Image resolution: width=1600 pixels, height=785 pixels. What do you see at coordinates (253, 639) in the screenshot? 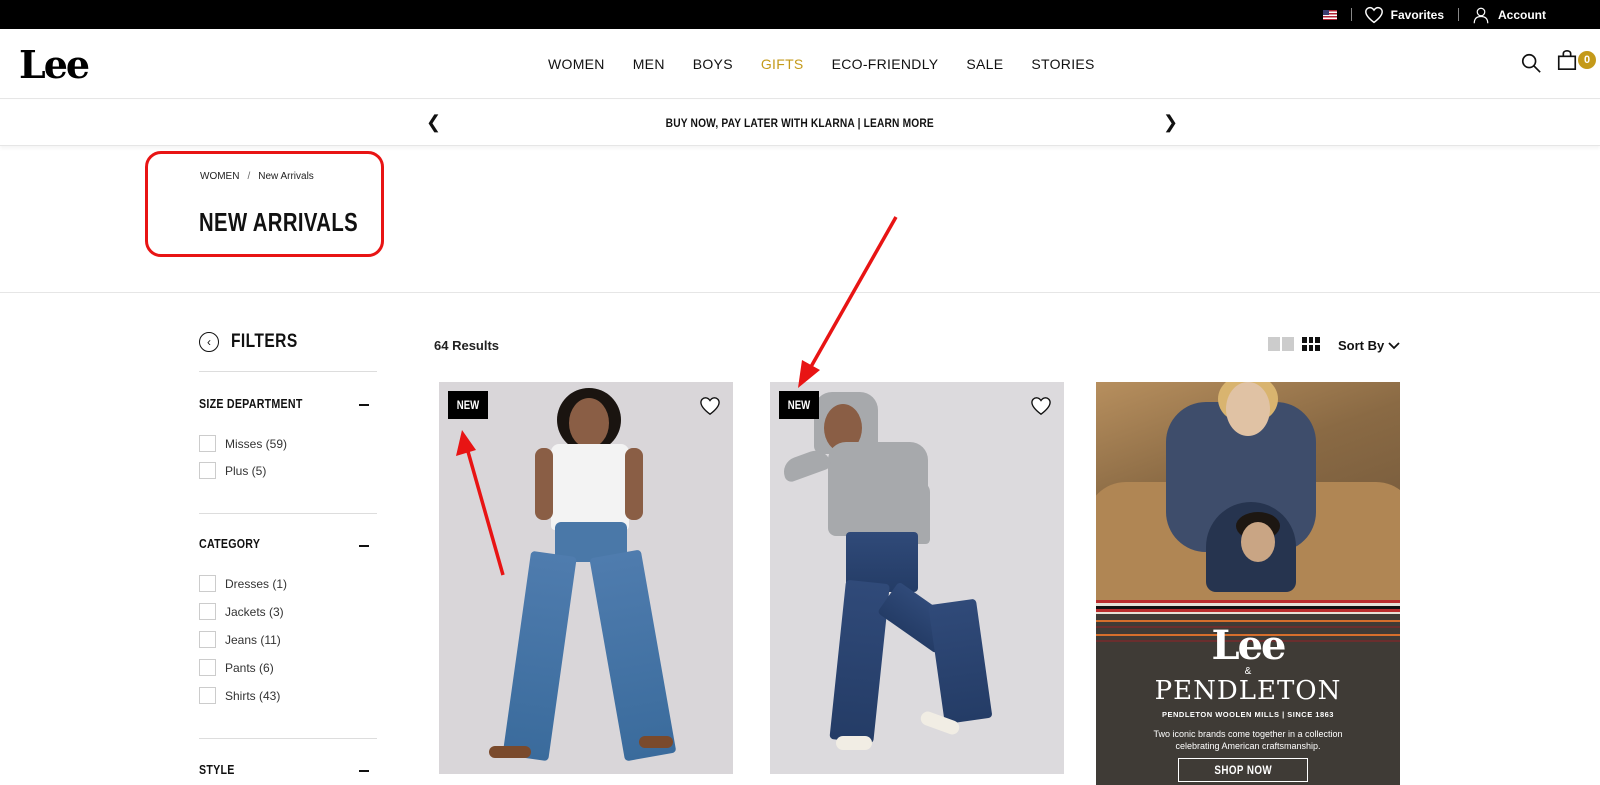
I see `filter-option-label: Jeans (11)` at bounding box center [253, 639].